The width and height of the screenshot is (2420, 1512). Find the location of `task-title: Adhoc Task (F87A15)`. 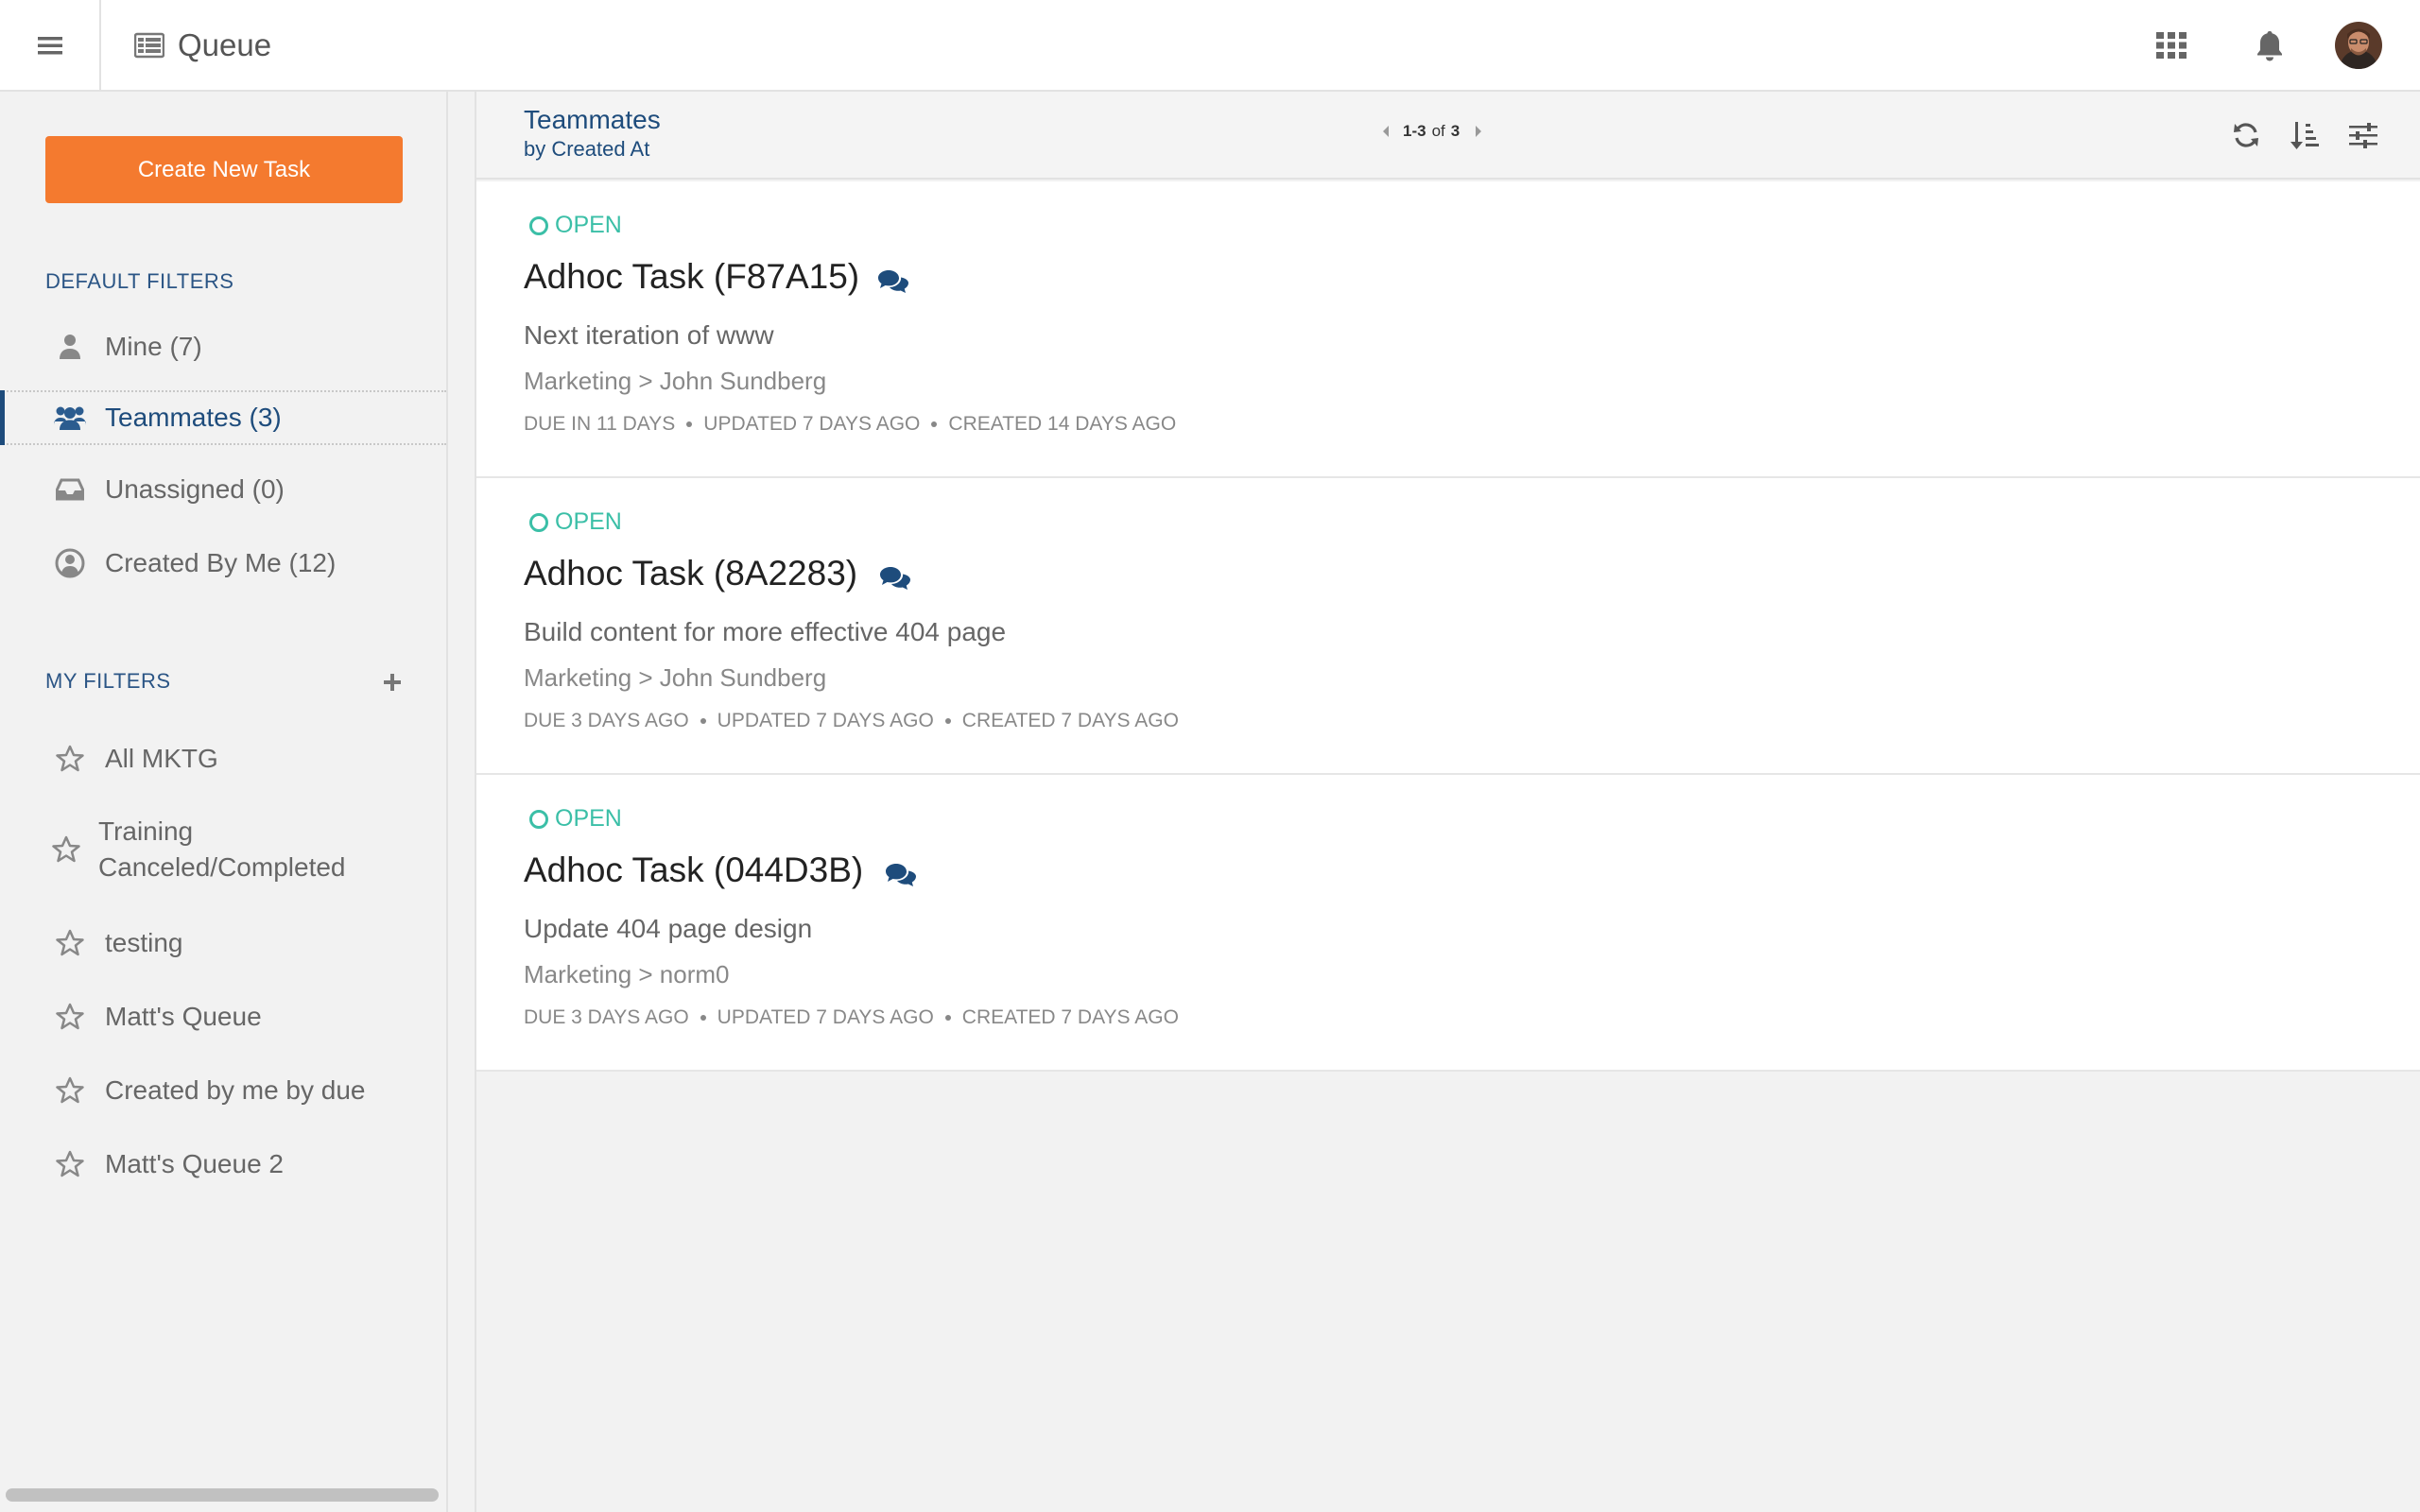

task-title: Adhoc Task (F87A15) is located at coordinates (691, 277).